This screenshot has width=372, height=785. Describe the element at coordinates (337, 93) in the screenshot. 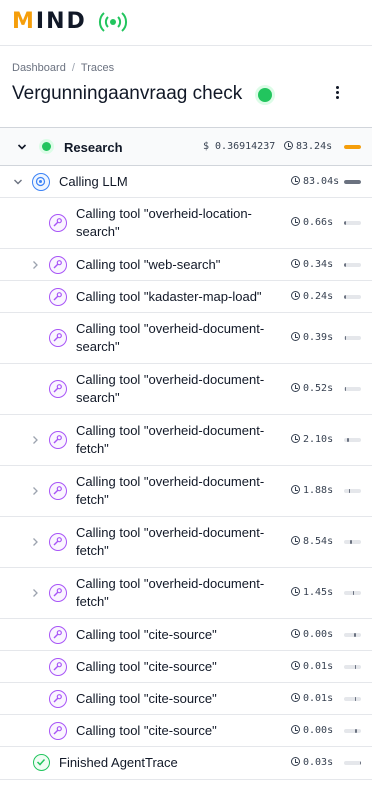

I see `kebab-menu-icon` at that location.